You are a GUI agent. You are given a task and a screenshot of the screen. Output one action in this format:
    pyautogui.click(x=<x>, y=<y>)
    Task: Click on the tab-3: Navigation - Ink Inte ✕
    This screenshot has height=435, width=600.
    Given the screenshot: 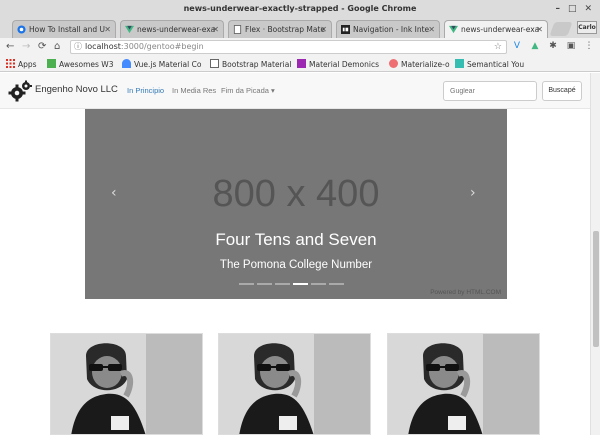 What is the action you would take?
    pyautogui.click(x=388, y=29)
    